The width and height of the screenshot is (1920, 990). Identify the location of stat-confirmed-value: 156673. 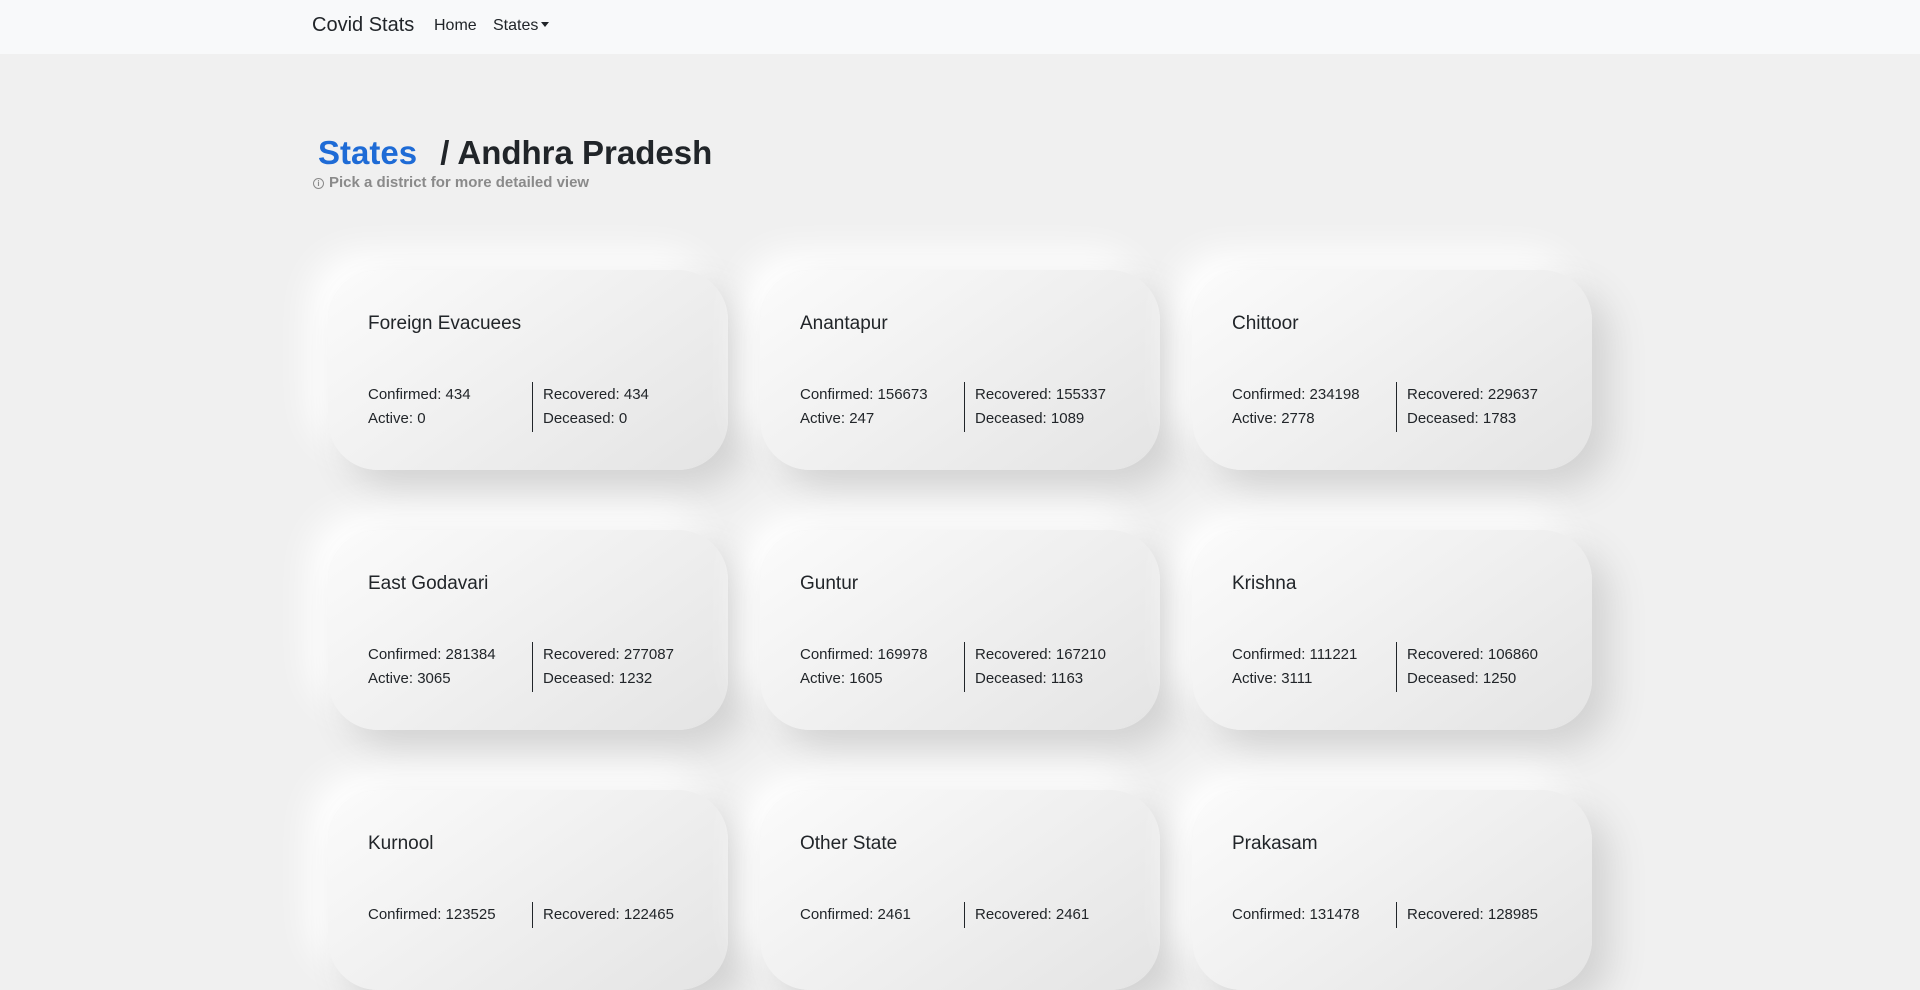
(902, 394).